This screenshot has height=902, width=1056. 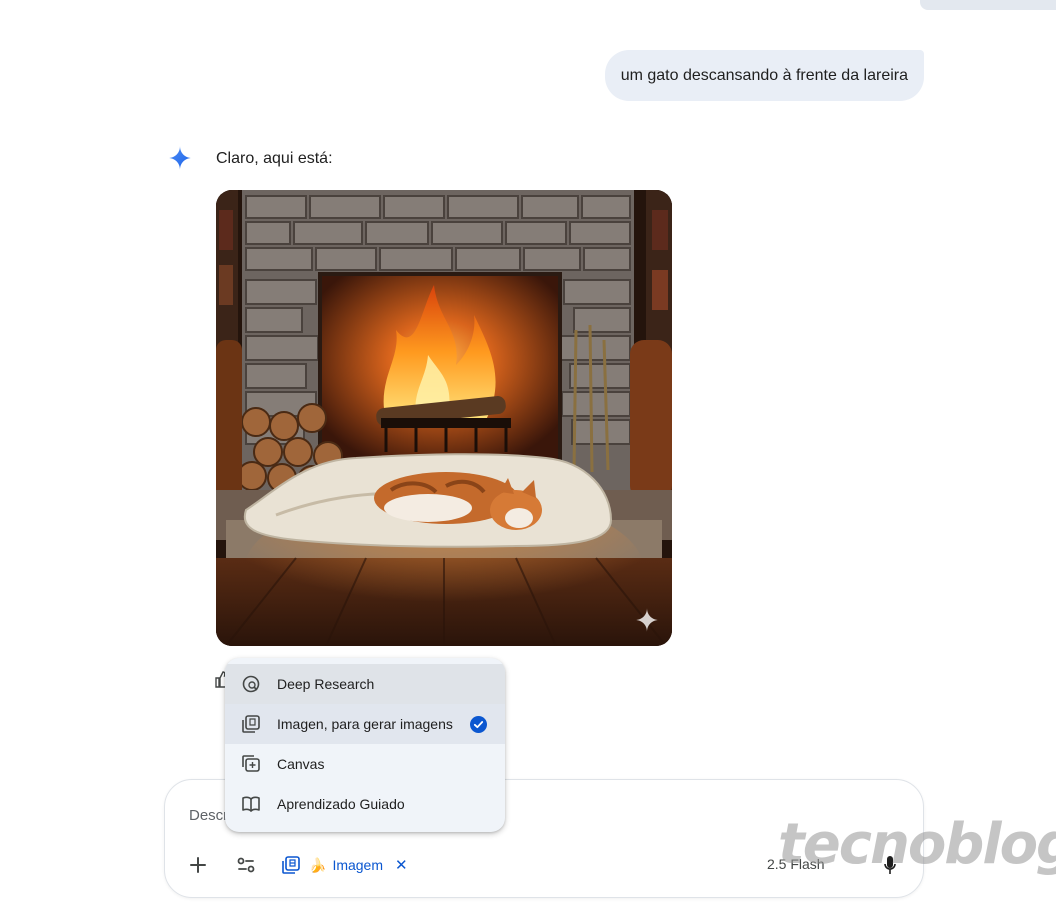 What do you see at coordinates (326, 684) in the screenshot?
I see `menu-item-label: Deep Research` at bounding box center [326, 684].